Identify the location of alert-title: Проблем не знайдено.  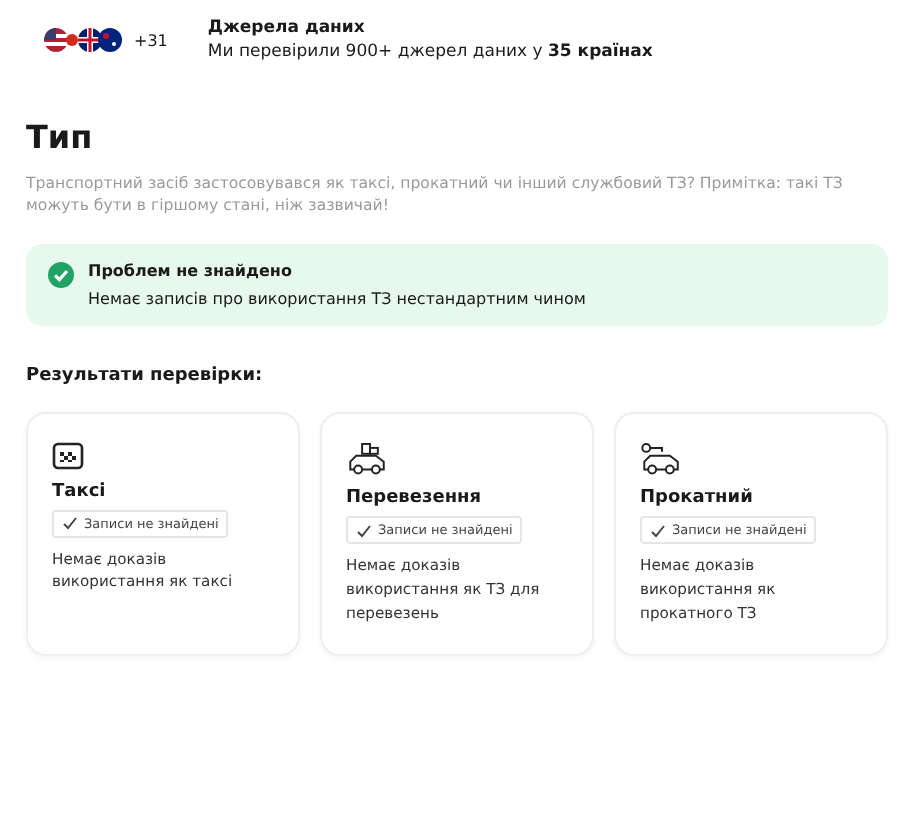
(191, 270).